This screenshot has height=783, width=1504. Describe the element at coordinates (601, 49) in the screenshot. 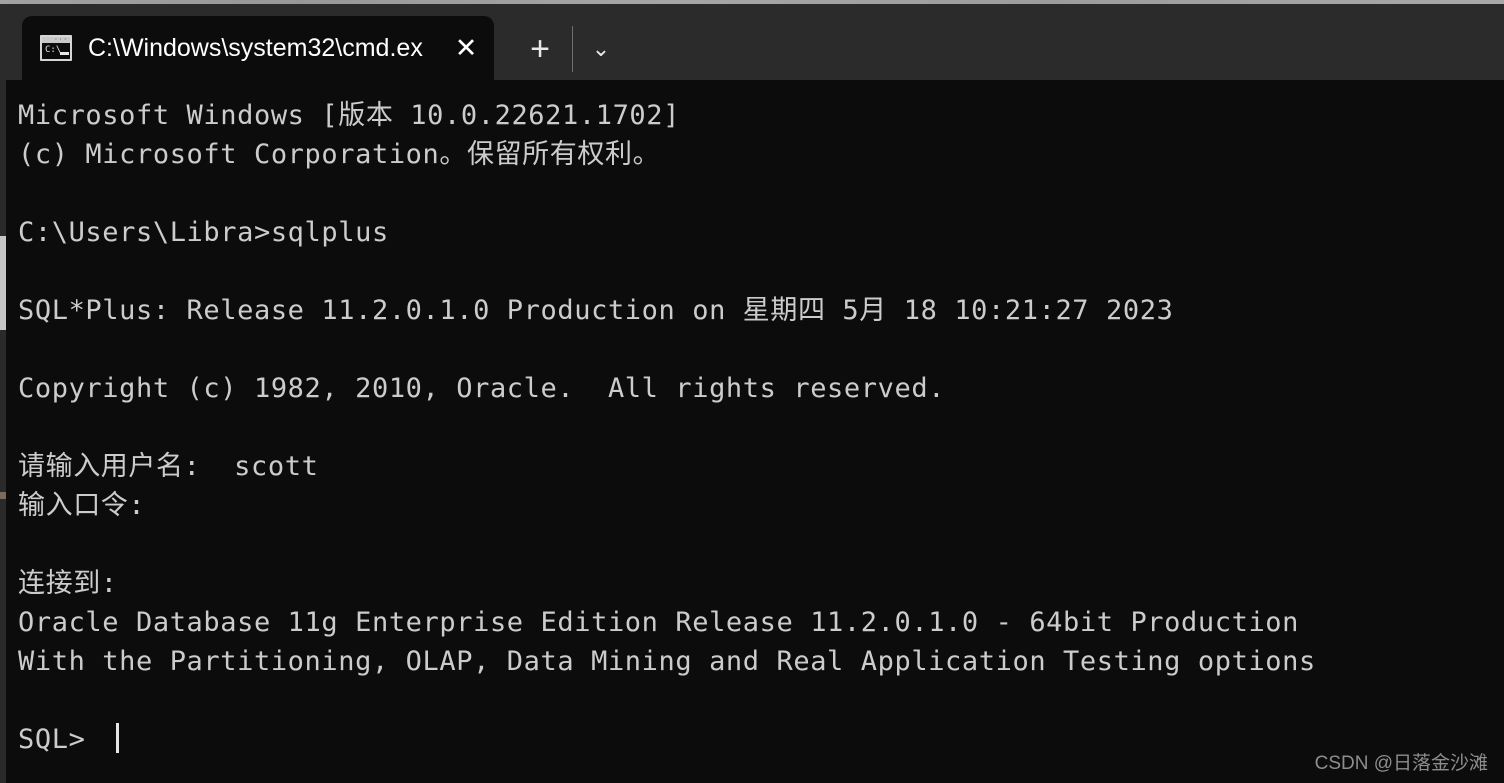

I see `chevron-down-icon: ⌄` at that location.